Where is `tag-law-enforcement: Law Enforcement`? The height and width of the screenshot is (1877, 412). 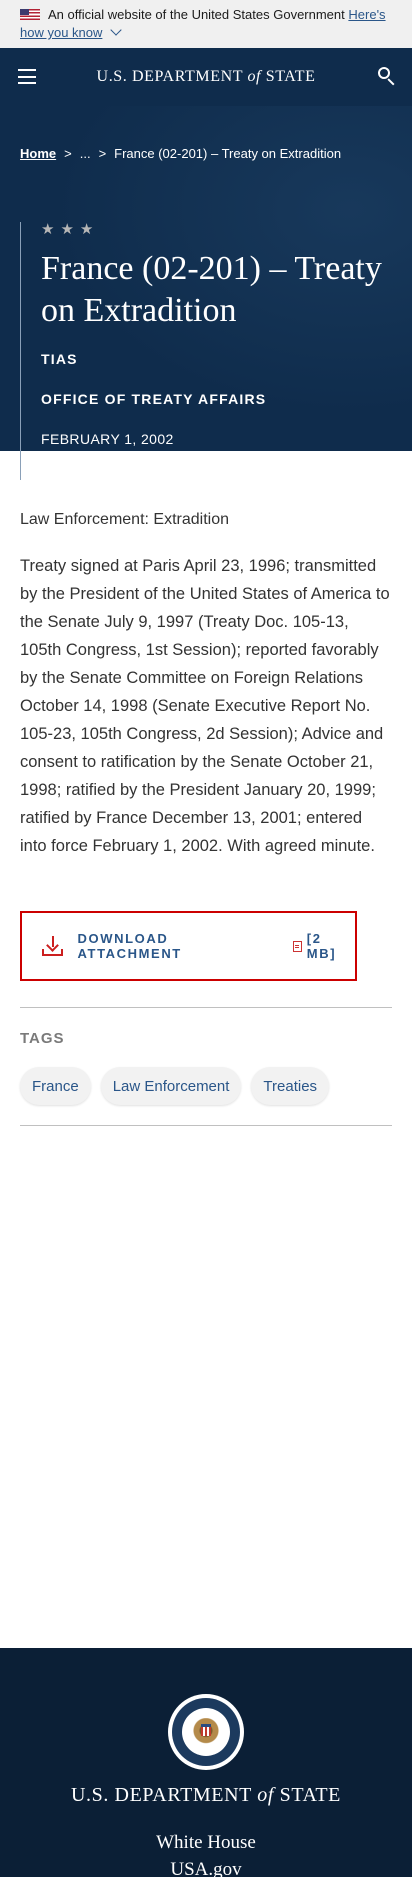
tag-law-enforcement: Law Enforcement is located at coordinates (171, 1086).